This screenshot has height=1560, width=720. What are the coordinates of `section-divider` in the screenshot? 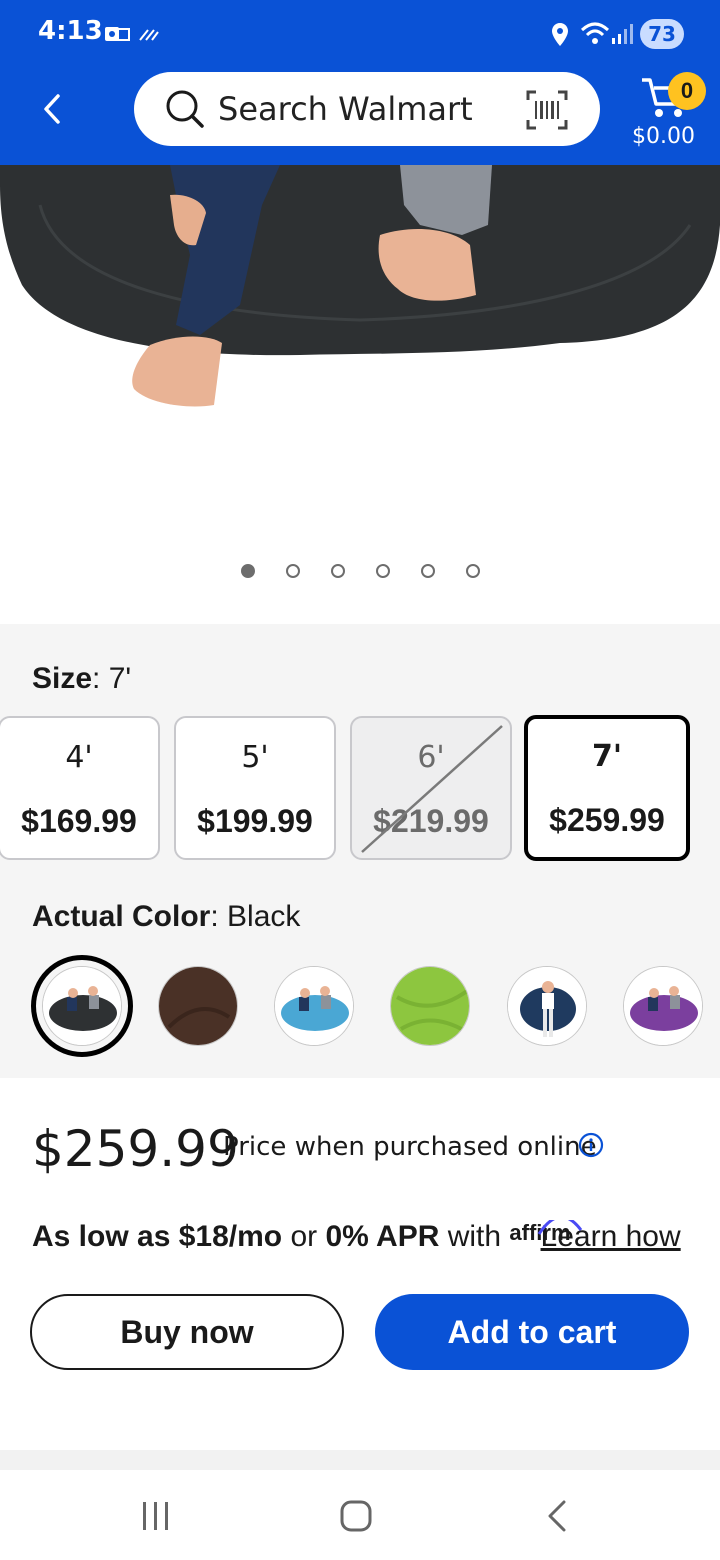 It's located at (360, 1460).